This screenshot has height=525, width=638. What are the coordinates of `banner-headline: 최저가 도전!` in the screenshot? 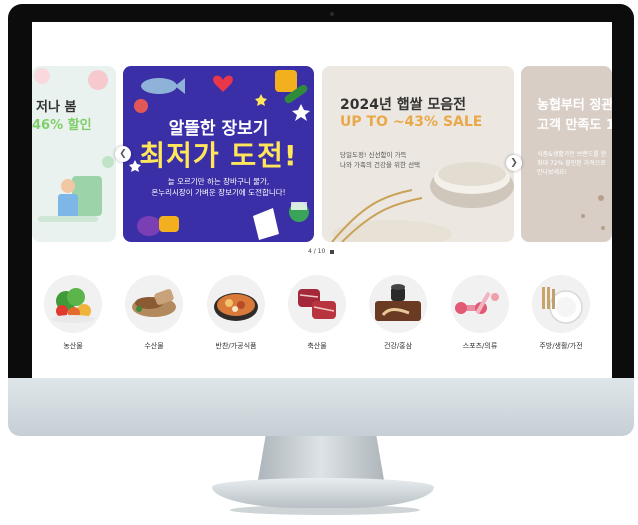 It's located at (218, 155).